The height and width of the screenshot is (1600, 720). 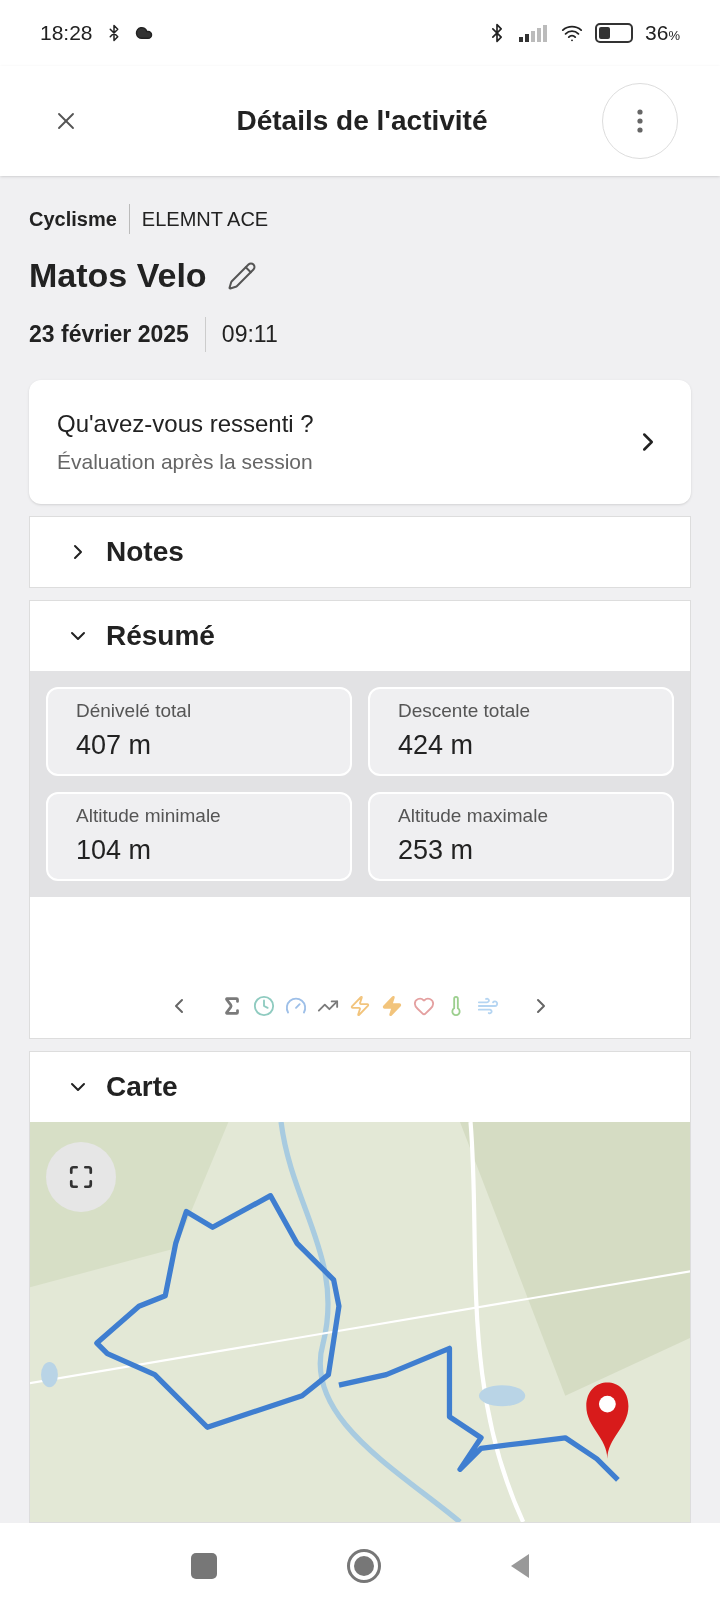 I want to click on stat-label: Altitude minimale, so click(x=149, y=815).